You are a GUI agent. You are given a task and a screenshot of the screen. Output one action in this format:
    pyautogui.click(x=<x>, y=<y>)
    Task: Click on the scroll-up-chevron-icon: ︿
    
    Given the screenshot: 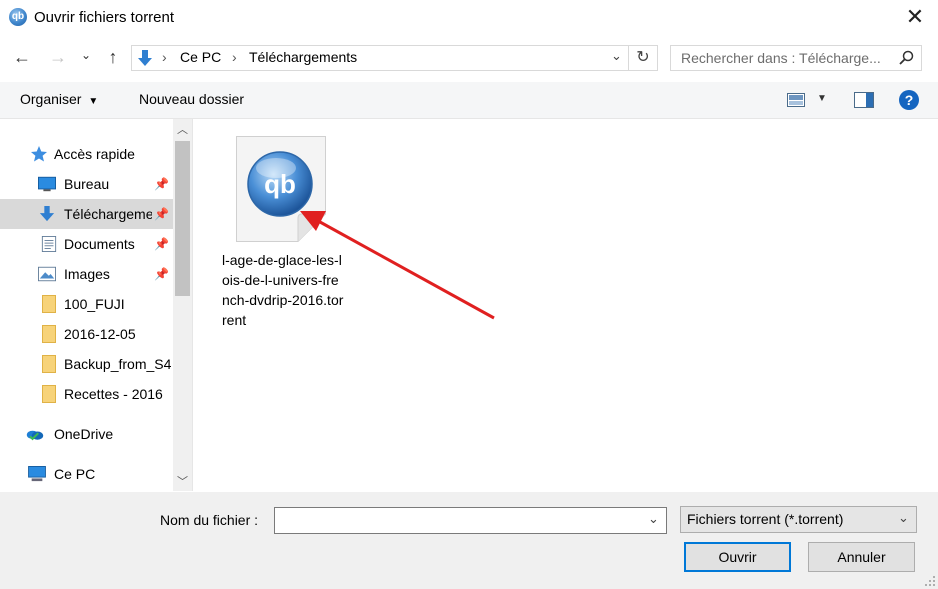 What is the action you would take?
    pyautogui.click(x=182, y=129)
    